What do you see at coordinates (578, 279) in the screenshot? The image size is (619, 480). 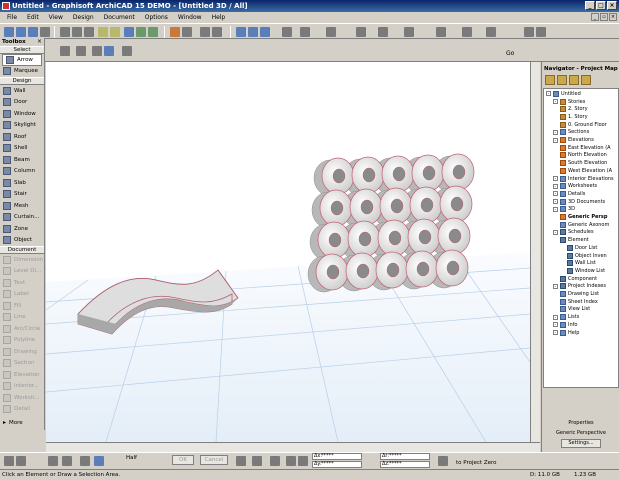 I see `tree-item: Component` at bounding box center [578, 279].